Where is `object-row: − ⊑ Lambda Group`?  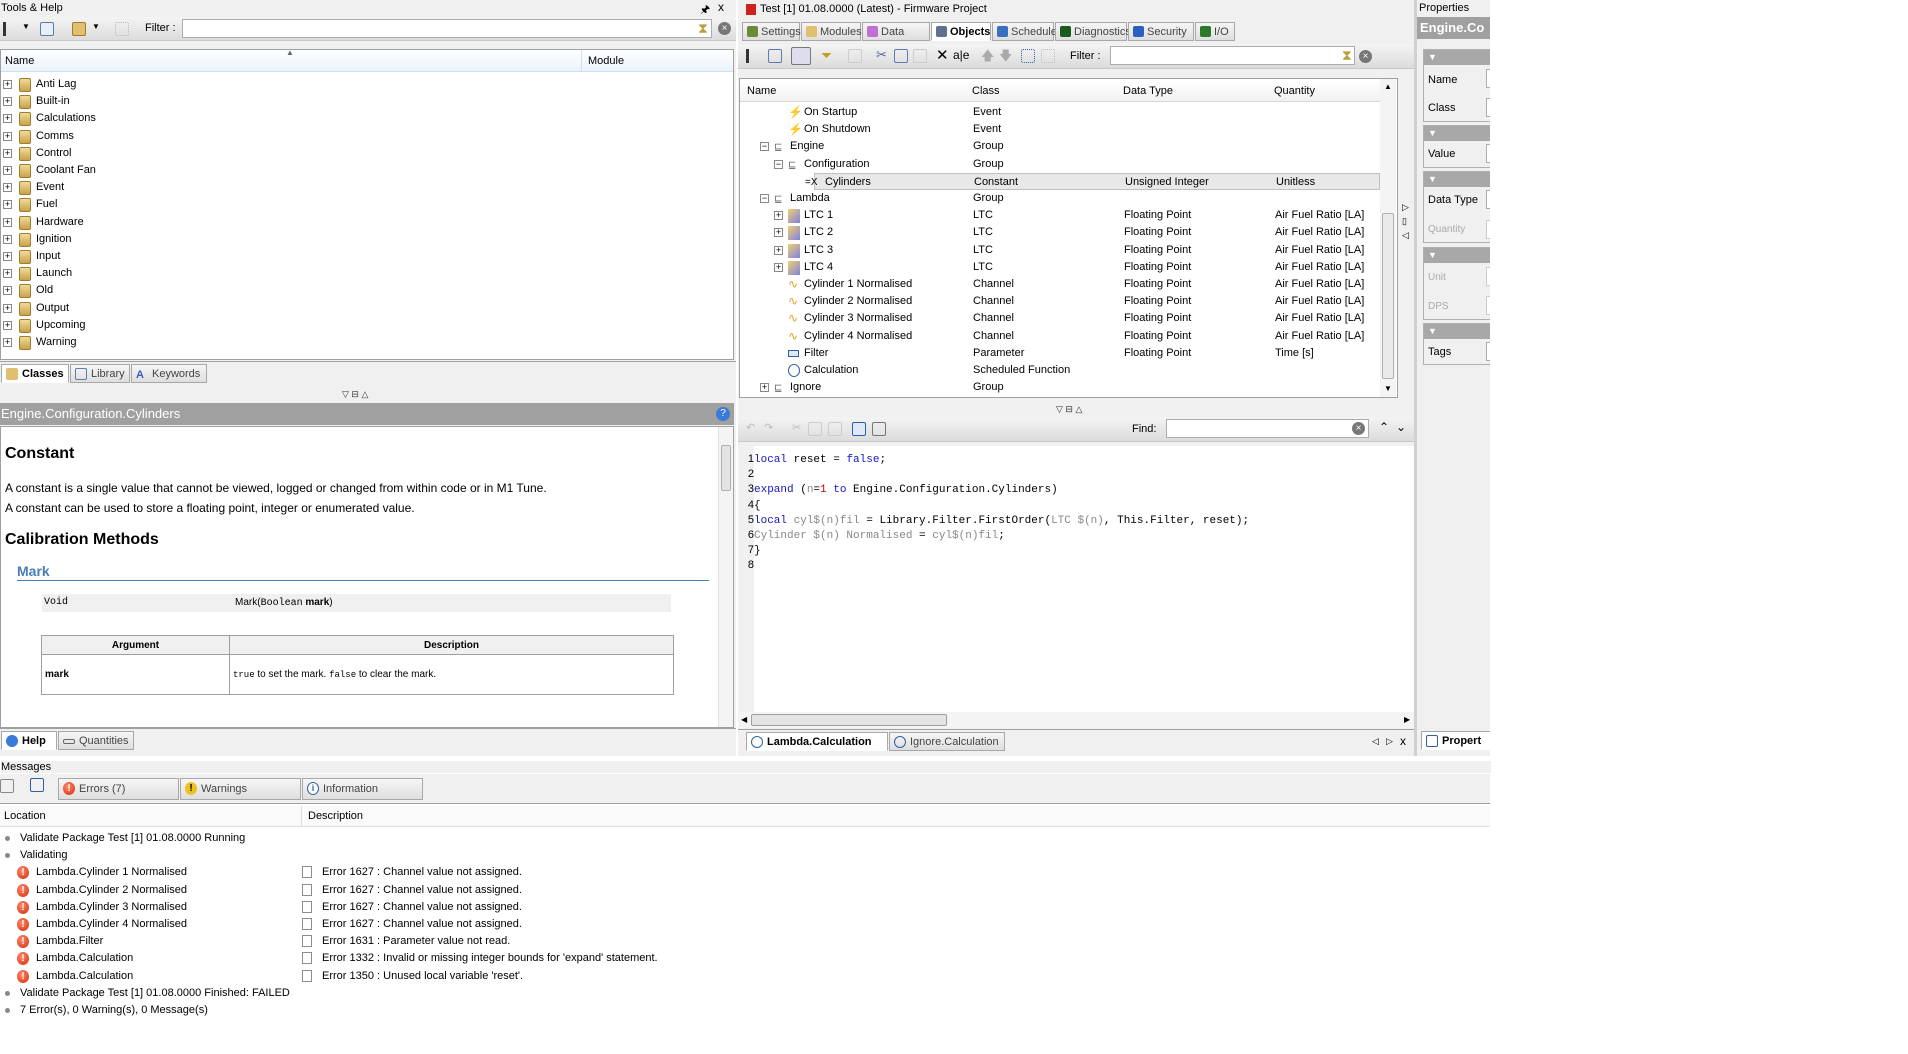 object-row: − ⊑ Lambda Group is located at coordinates (1060, 198).